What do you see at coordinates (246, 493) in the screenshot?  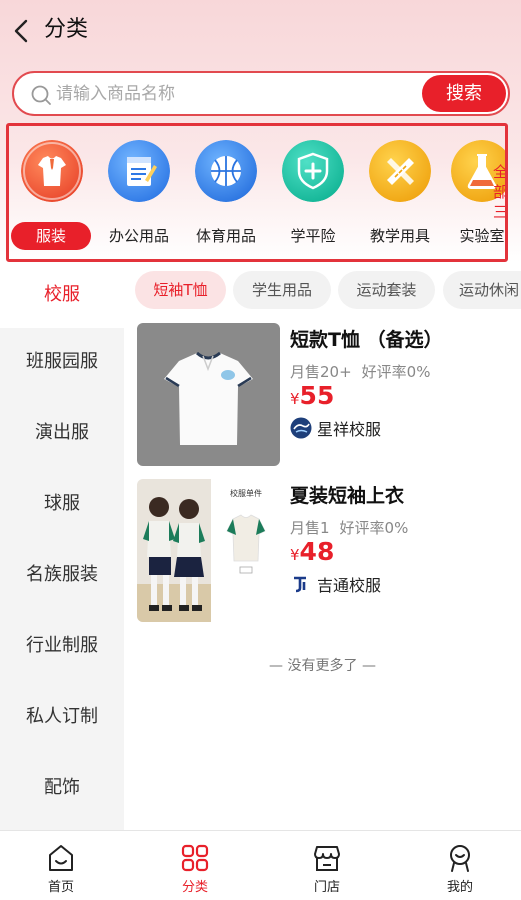 I see `image-caption: 校服单件` at bounding box center [246, 493].